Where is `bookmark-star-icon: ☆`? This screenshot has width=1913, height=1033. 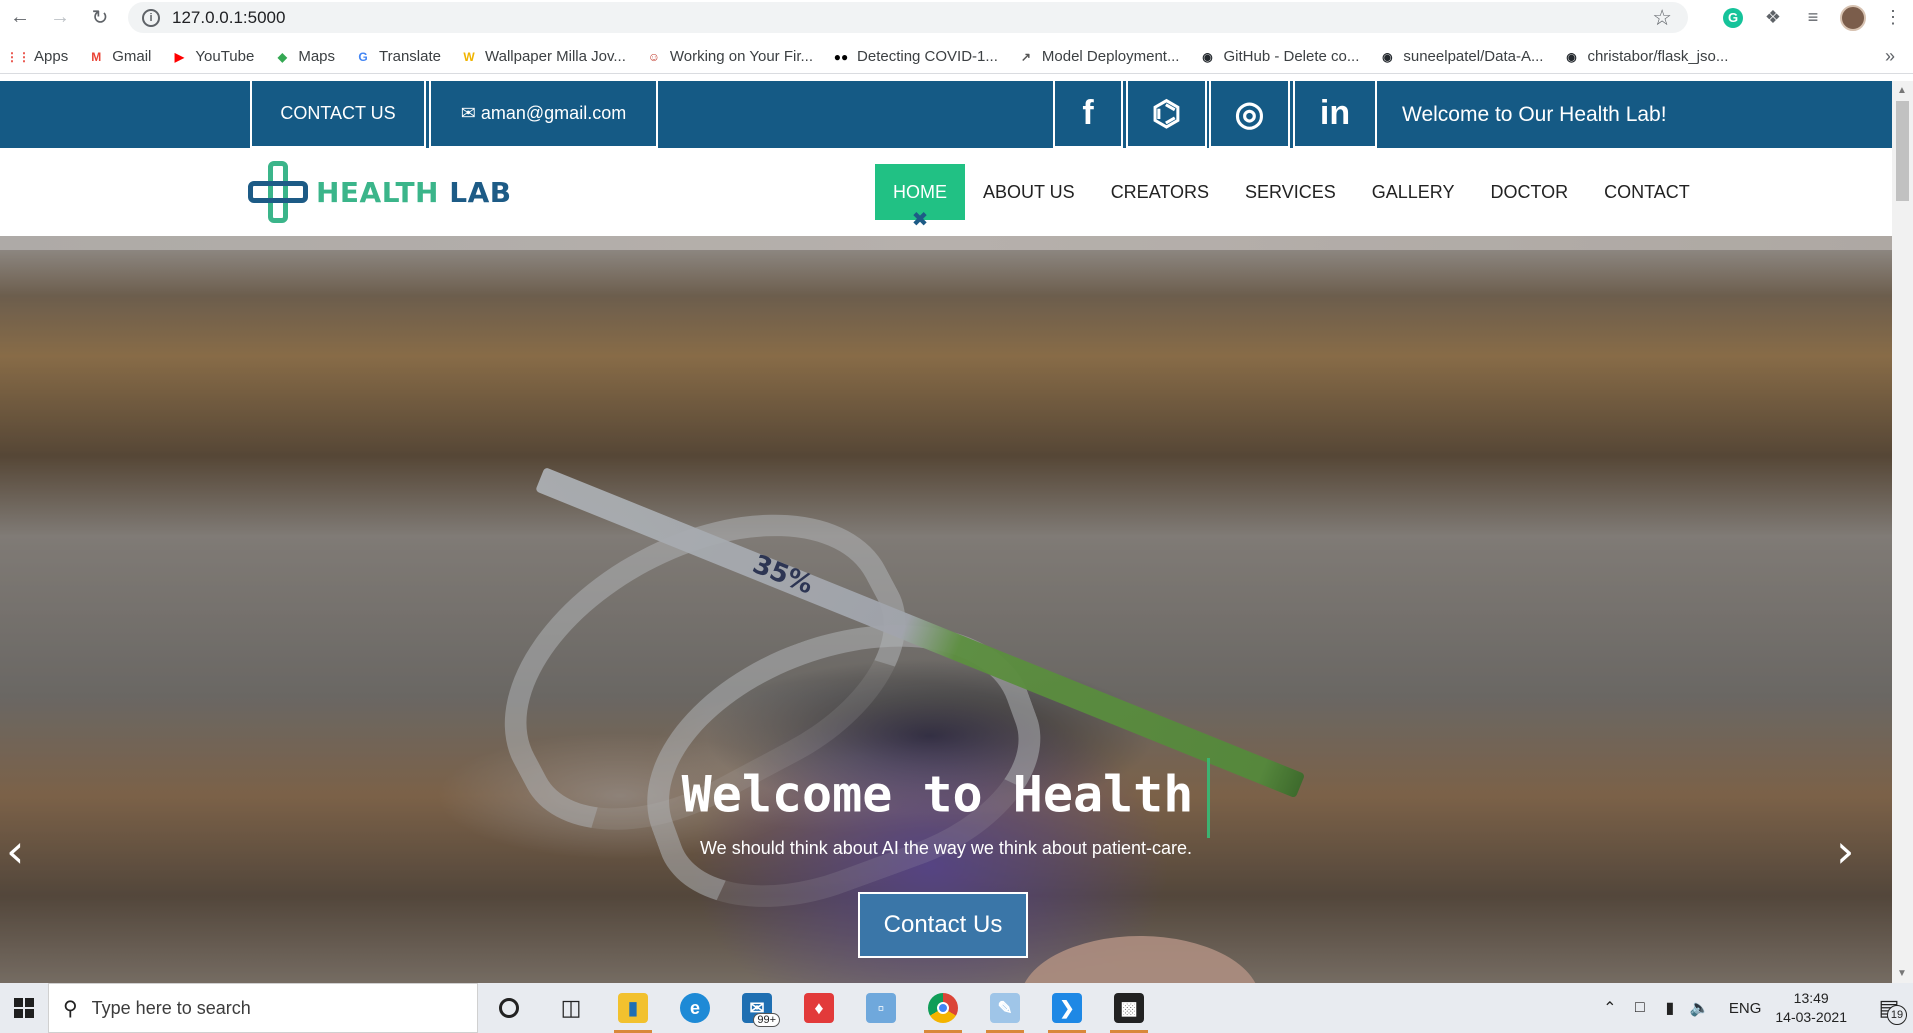
bookmark-star-icon: ☆ is located at coordinates (1662, 18).